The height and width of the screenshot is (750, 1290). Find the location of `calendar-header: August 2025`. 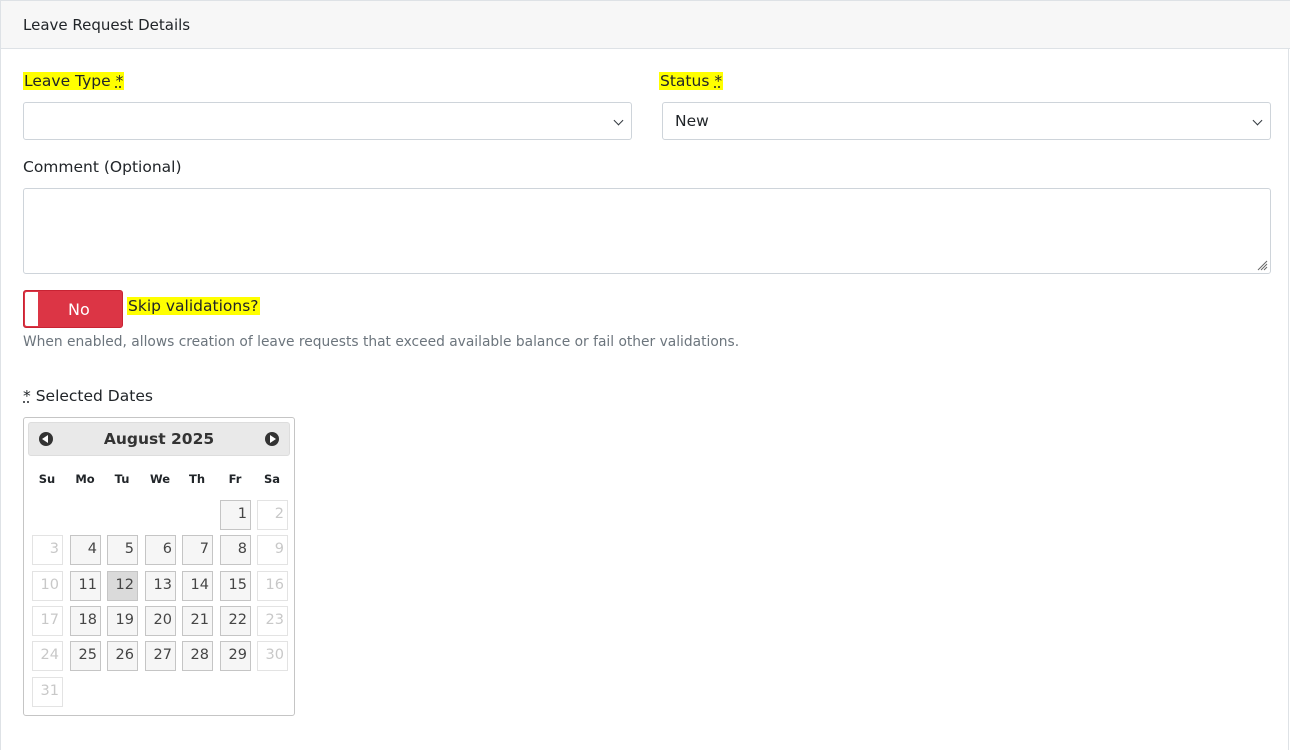

calendar-header: August 2025 is located at coordinates (159, 439).